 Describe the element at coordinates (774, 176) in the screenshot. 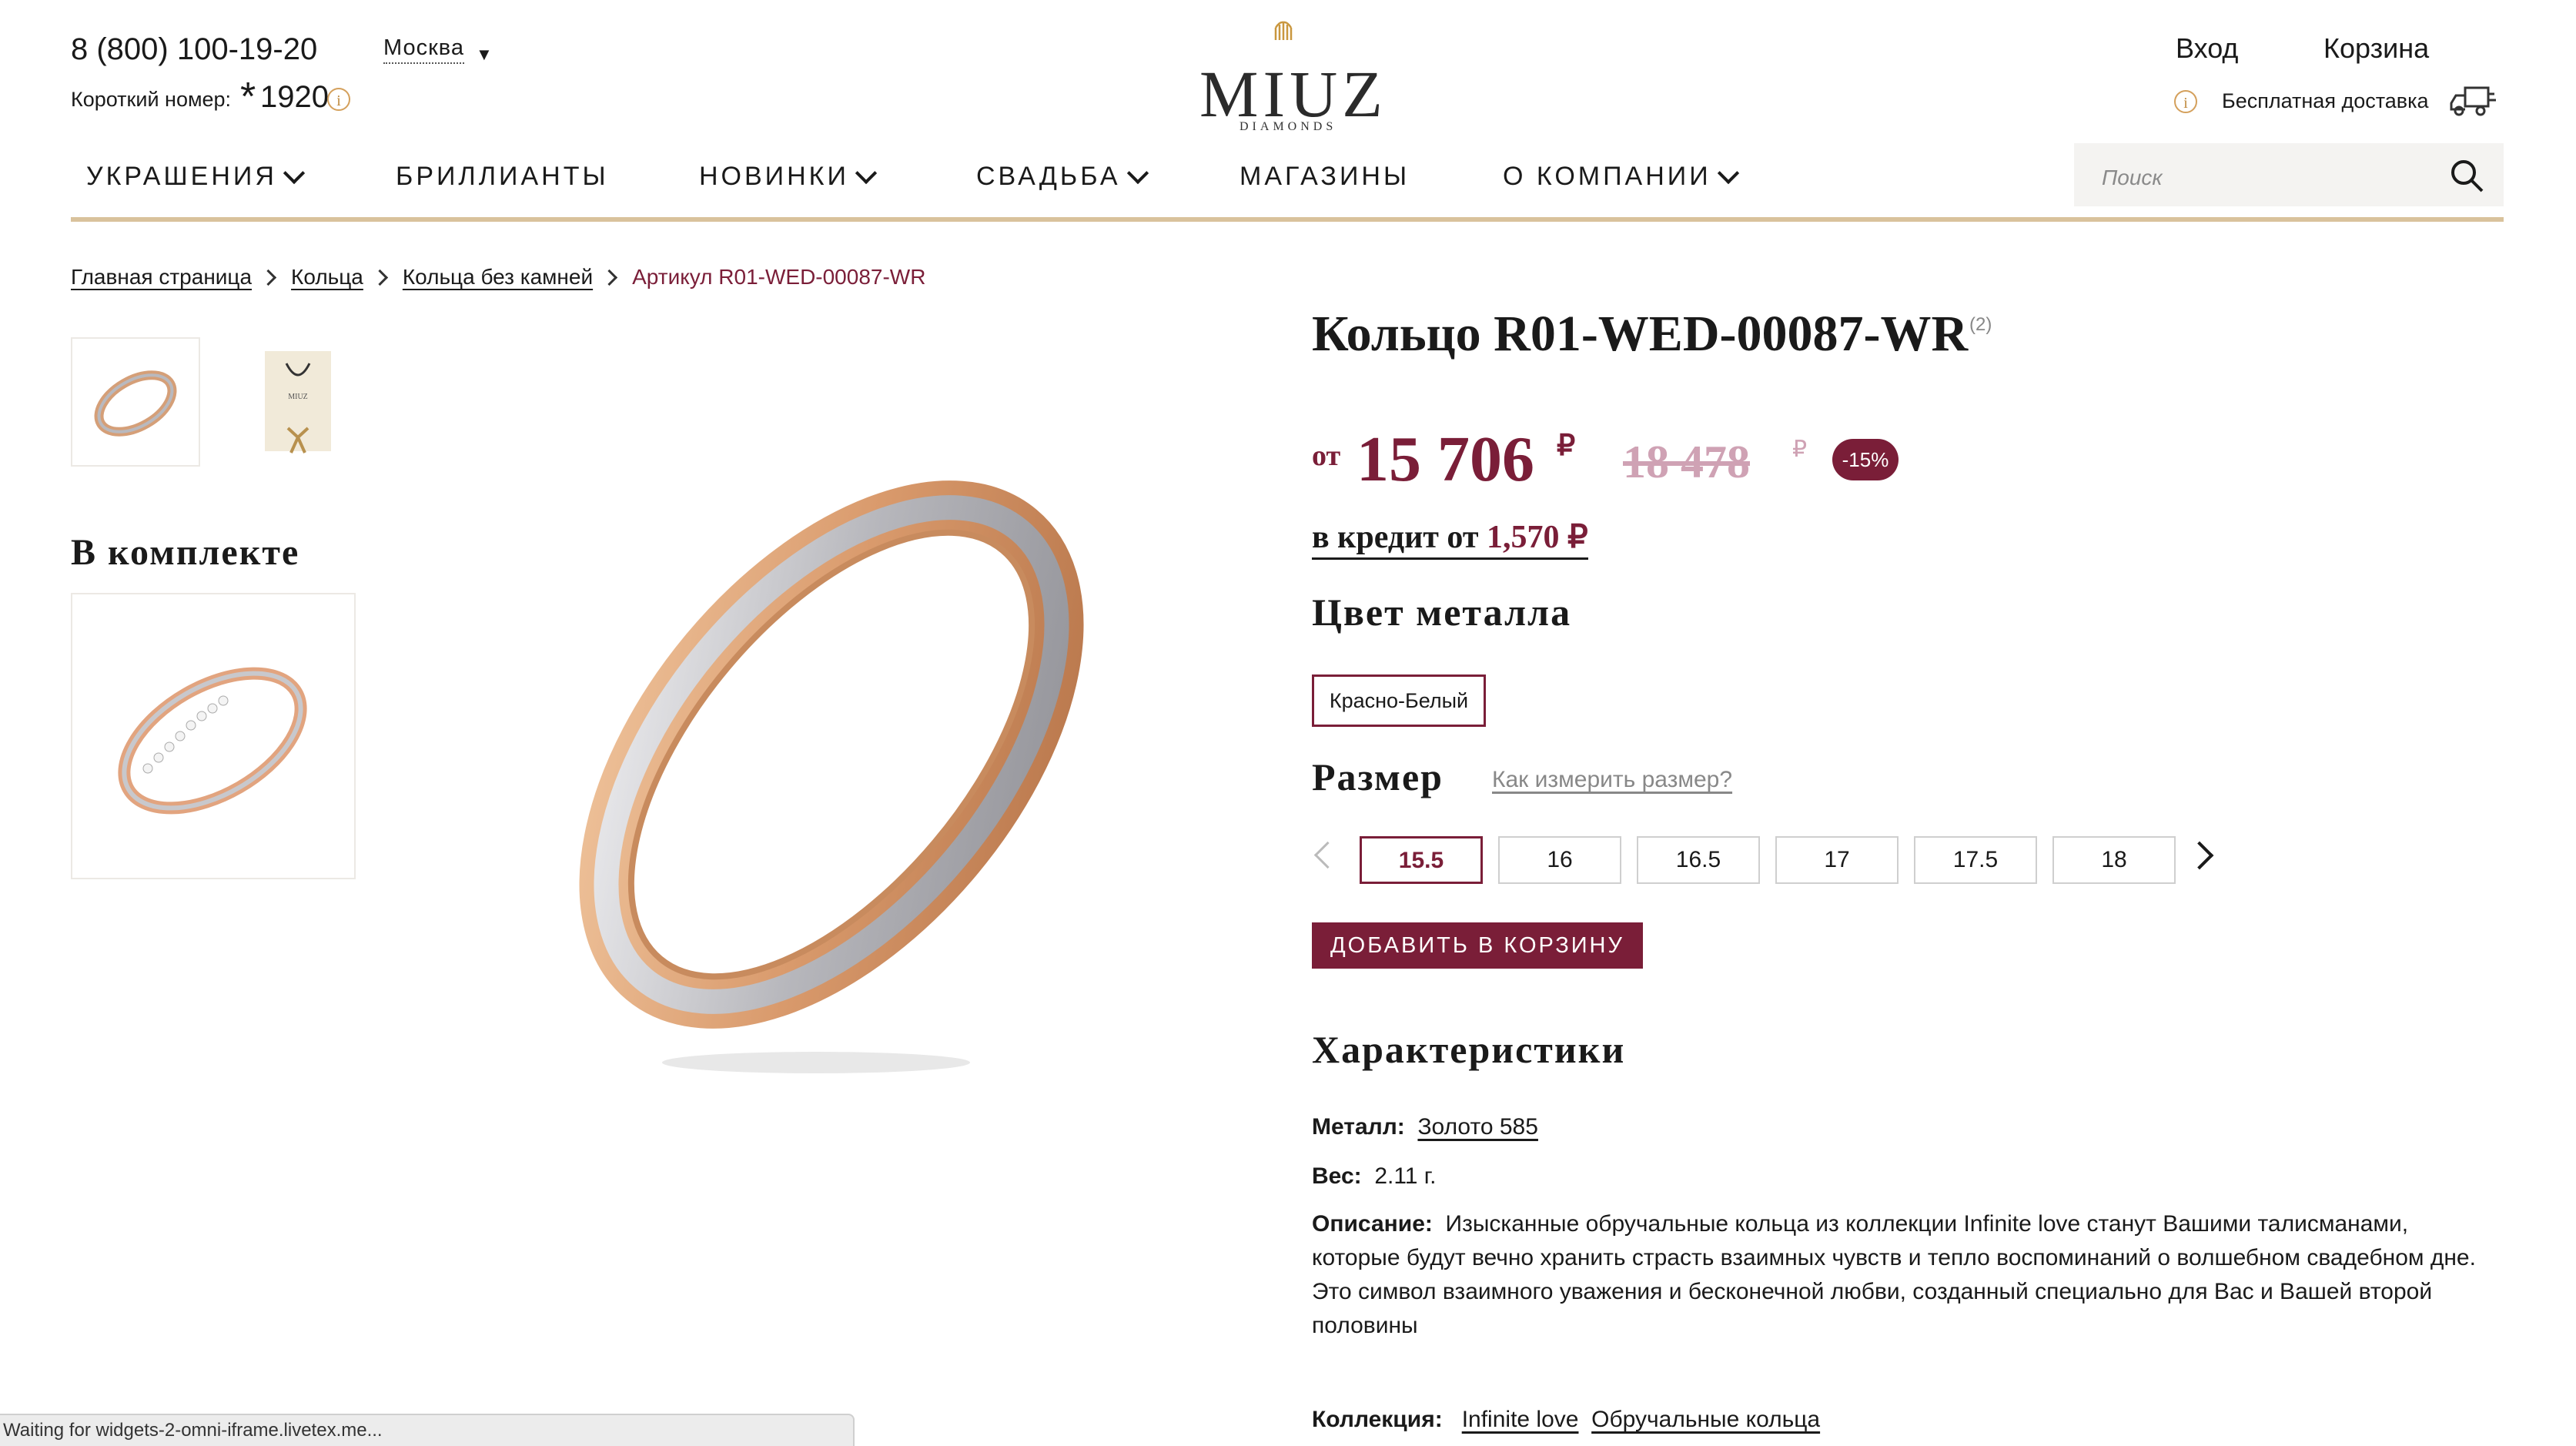

I see `nav-item-label: НОВИНКИ` at that location.